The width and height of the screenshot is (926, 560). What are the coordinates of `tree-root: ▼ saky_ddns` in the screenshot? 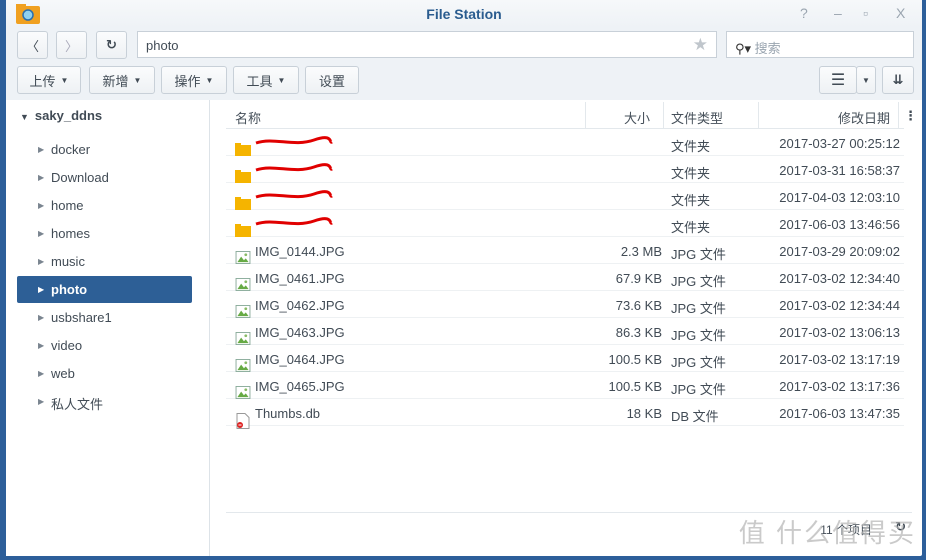 It's located at (61, 115).